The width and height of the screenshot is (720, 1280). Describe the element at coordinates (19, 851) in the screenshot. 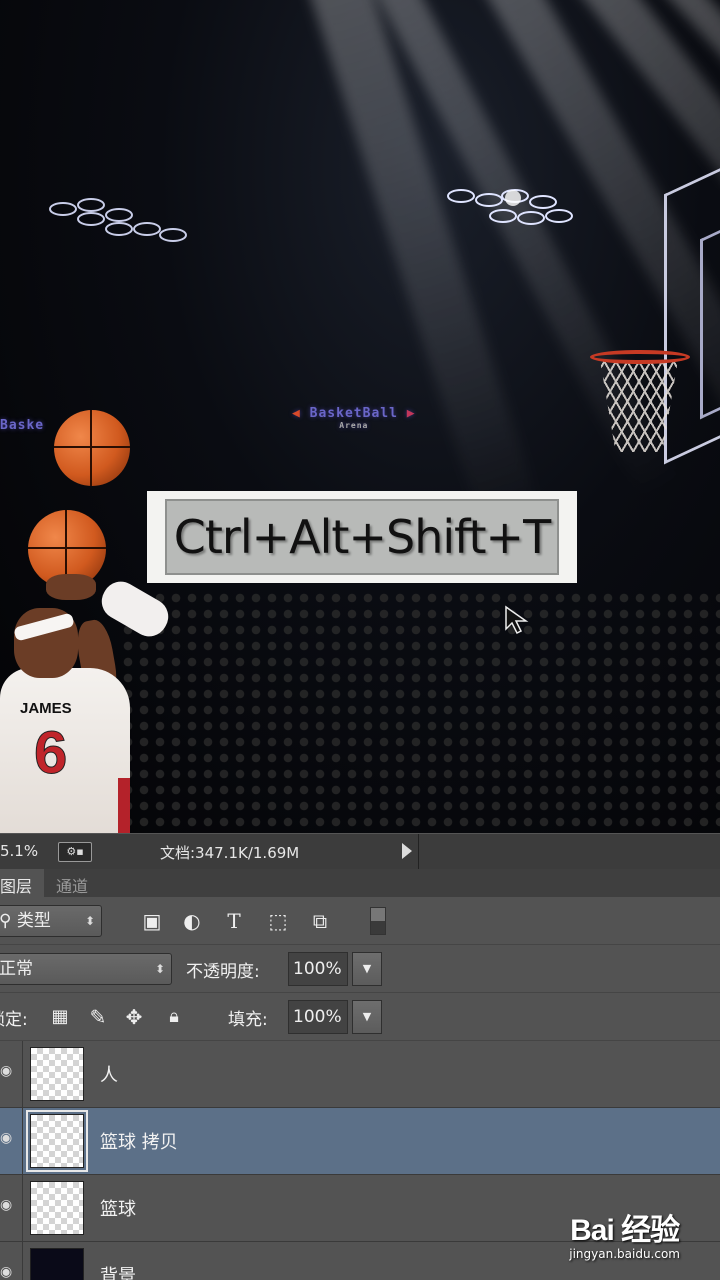

I see `zoom-level: 5.1%` at that location.